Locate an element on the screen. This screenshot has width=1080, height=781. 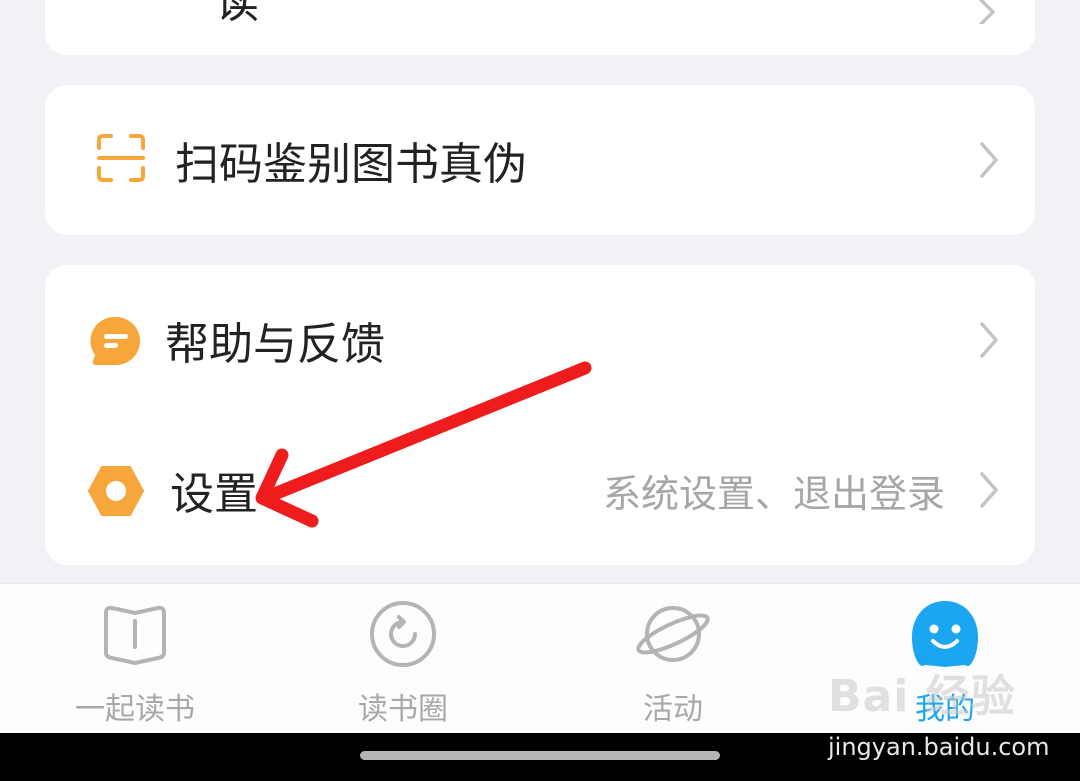
home-indicator is located at coordinates (540, 755).